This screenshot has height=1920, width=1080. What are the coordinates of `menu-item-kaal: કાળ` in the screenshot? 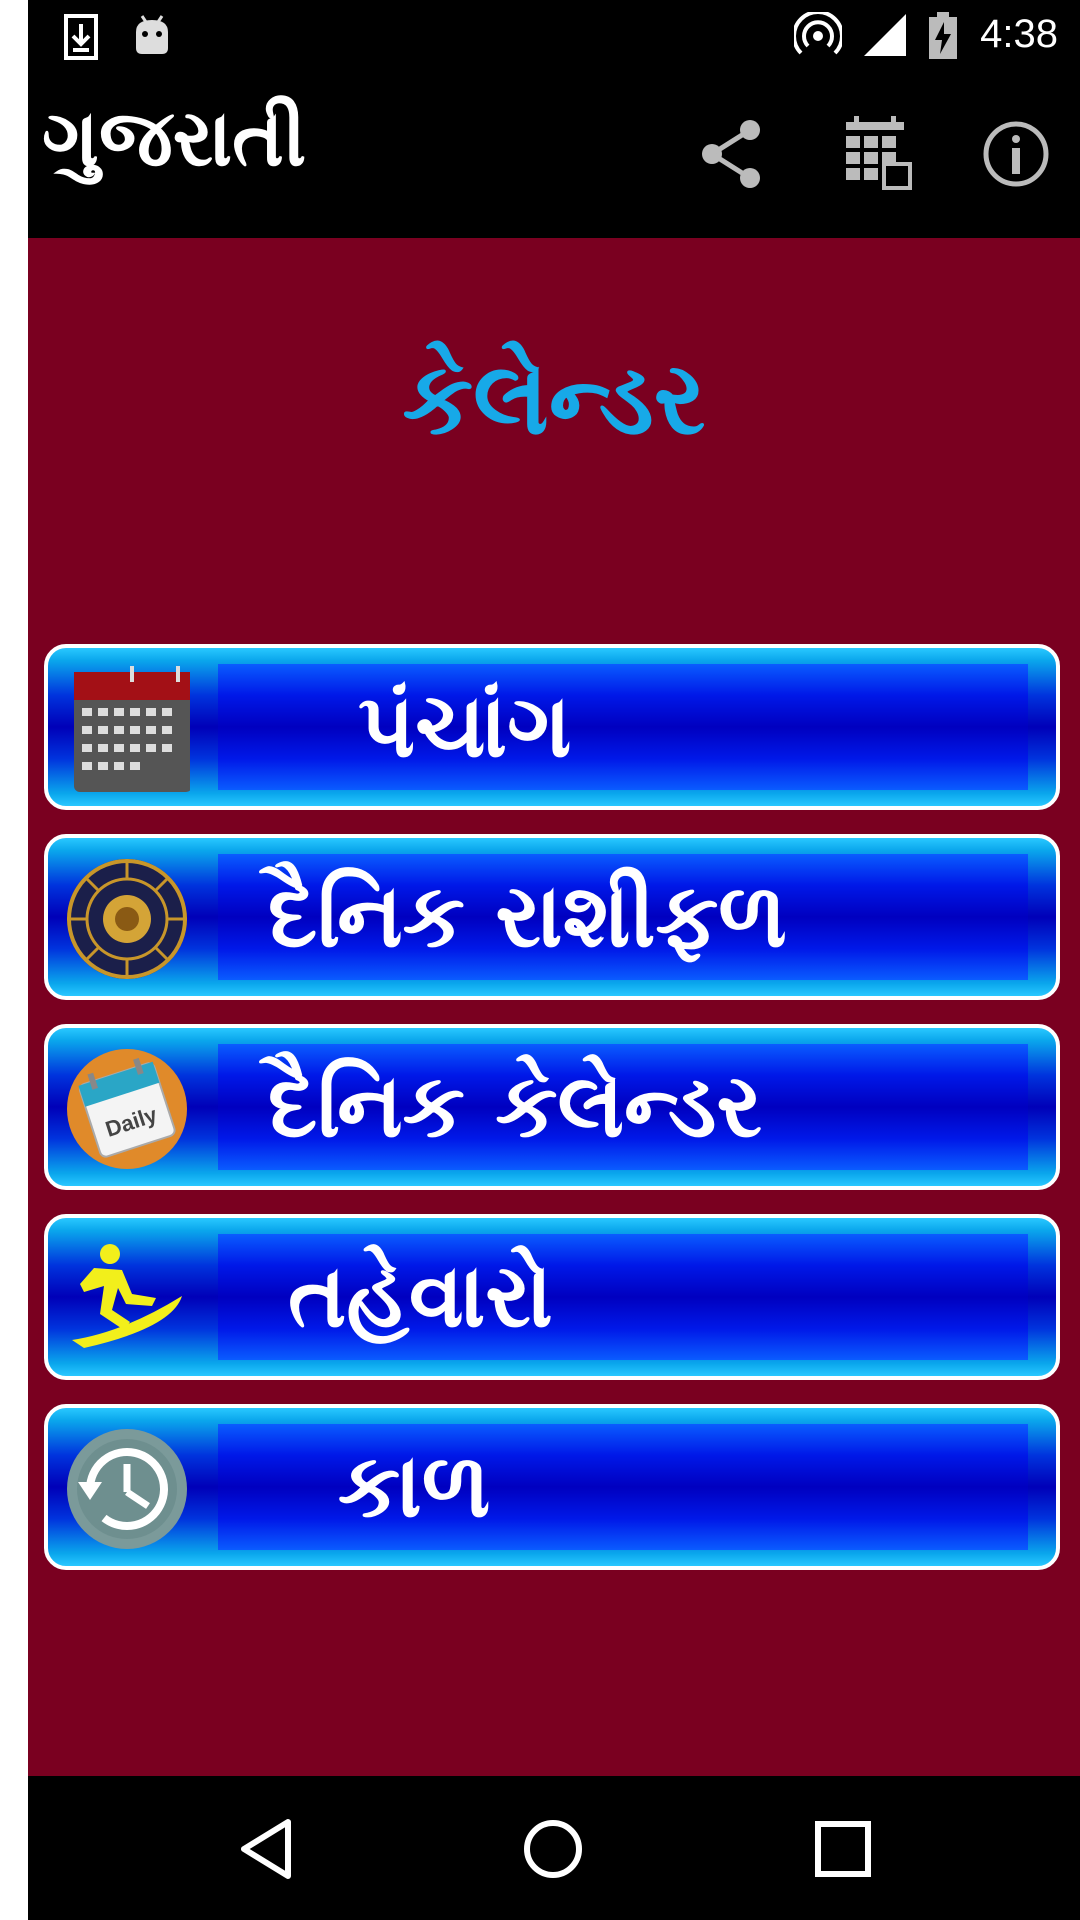 It's located at (552, 1487).